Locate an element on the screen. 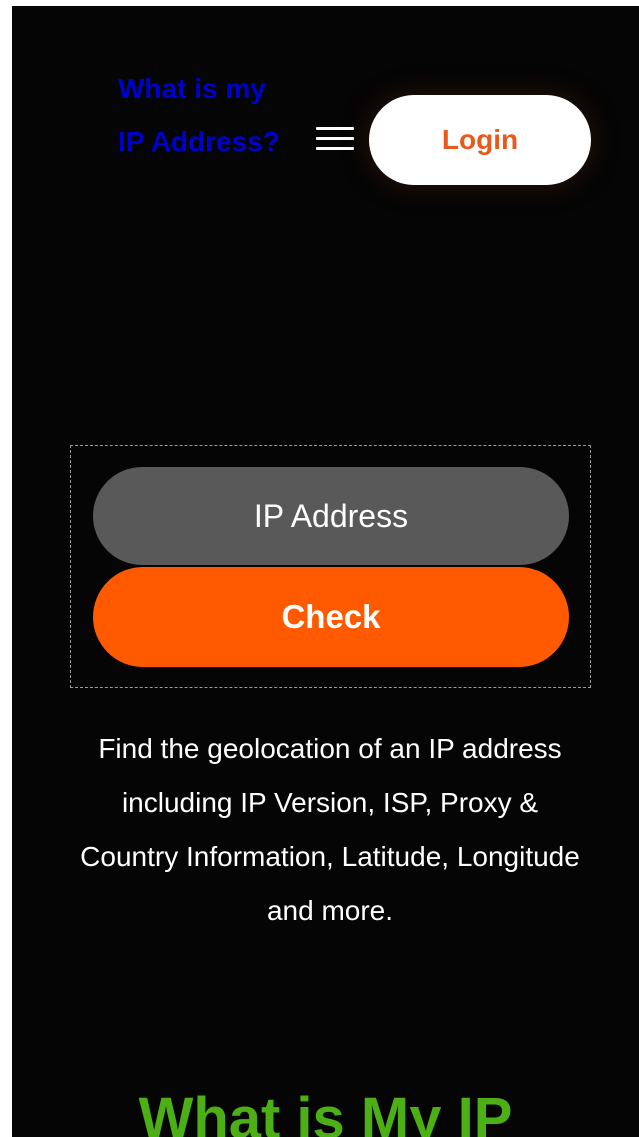 The image size is (639, 1137). login-button: Login is located at coordinates (480, 140).